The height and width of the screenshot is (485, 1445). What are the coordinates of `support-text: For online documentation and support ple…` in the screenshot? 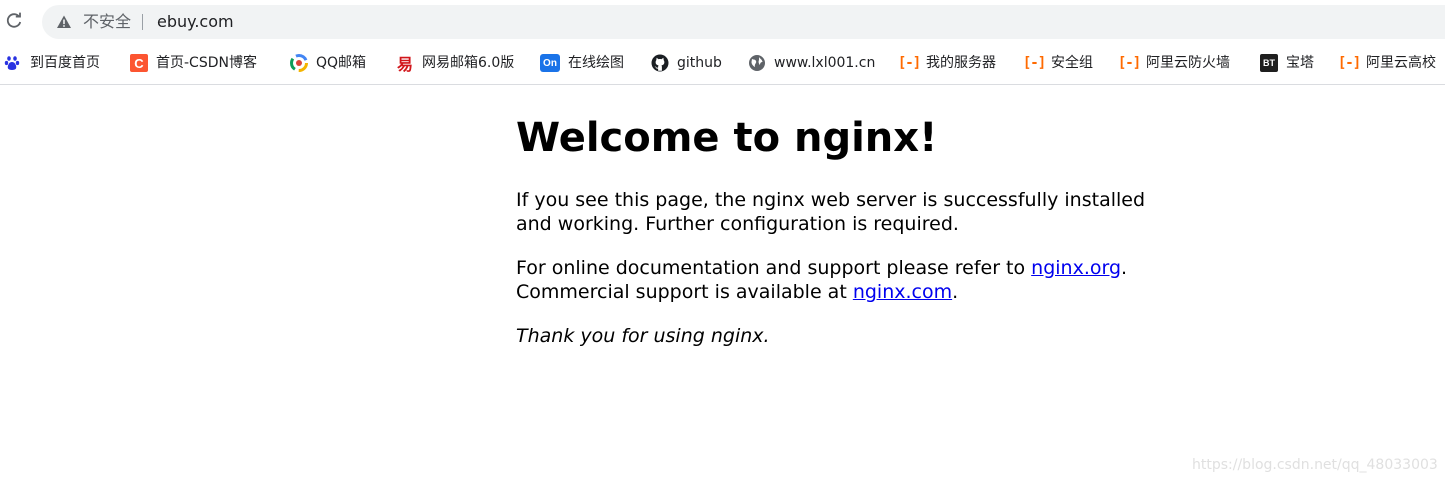 It's located at (774, 268).